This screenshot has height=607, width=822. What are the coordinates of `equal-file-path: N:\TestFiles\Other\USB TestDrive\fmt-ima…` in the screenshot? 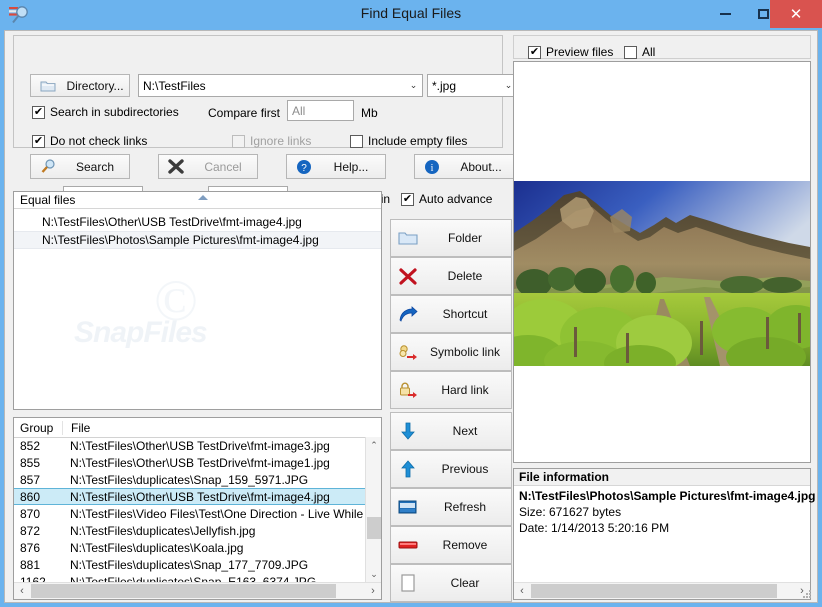 It's located at (172, 222).